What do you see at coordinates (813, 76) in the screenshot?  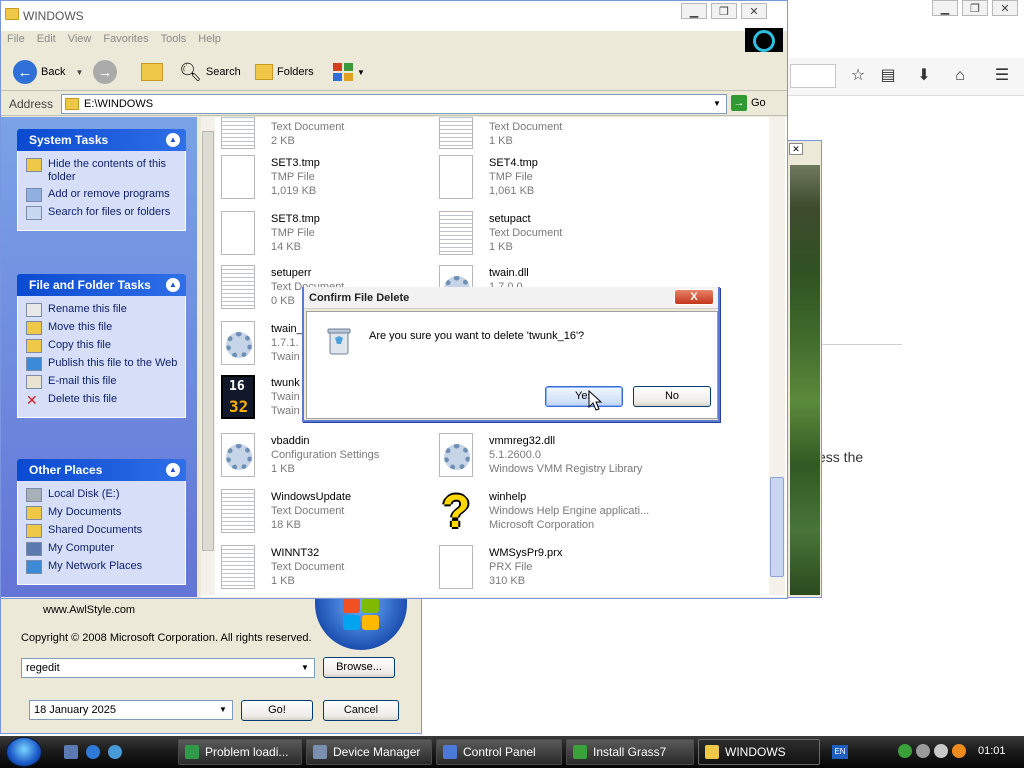 I see `browser-url-field` at bounding box center [813, 76].